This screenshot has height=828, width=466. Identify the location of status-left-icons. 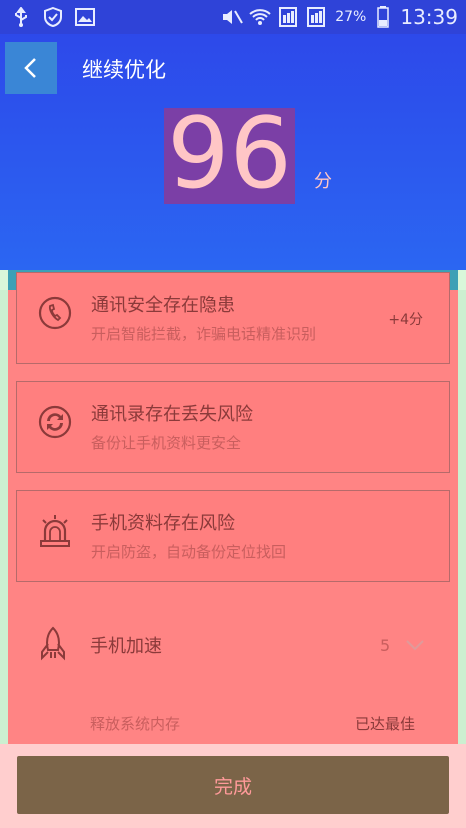
(53, 17).